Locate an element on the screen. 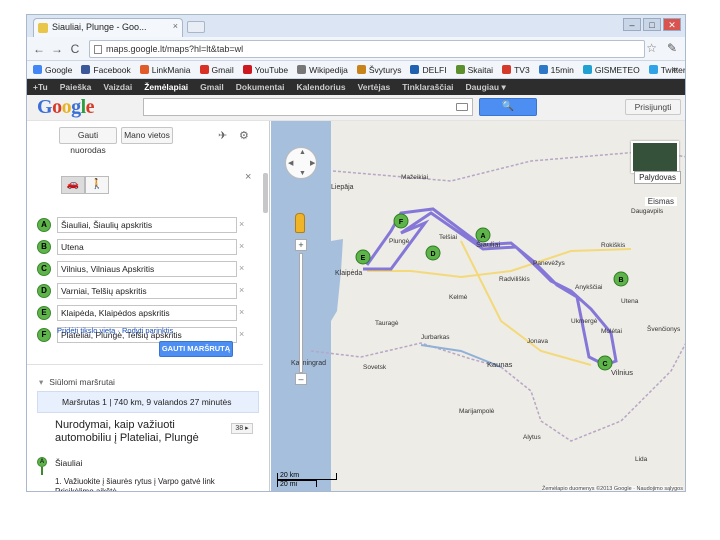 Image resolution: width=720 pixels, height=540 pixels. waypoint-marker-icon: E is located at coordinates (44, 313).